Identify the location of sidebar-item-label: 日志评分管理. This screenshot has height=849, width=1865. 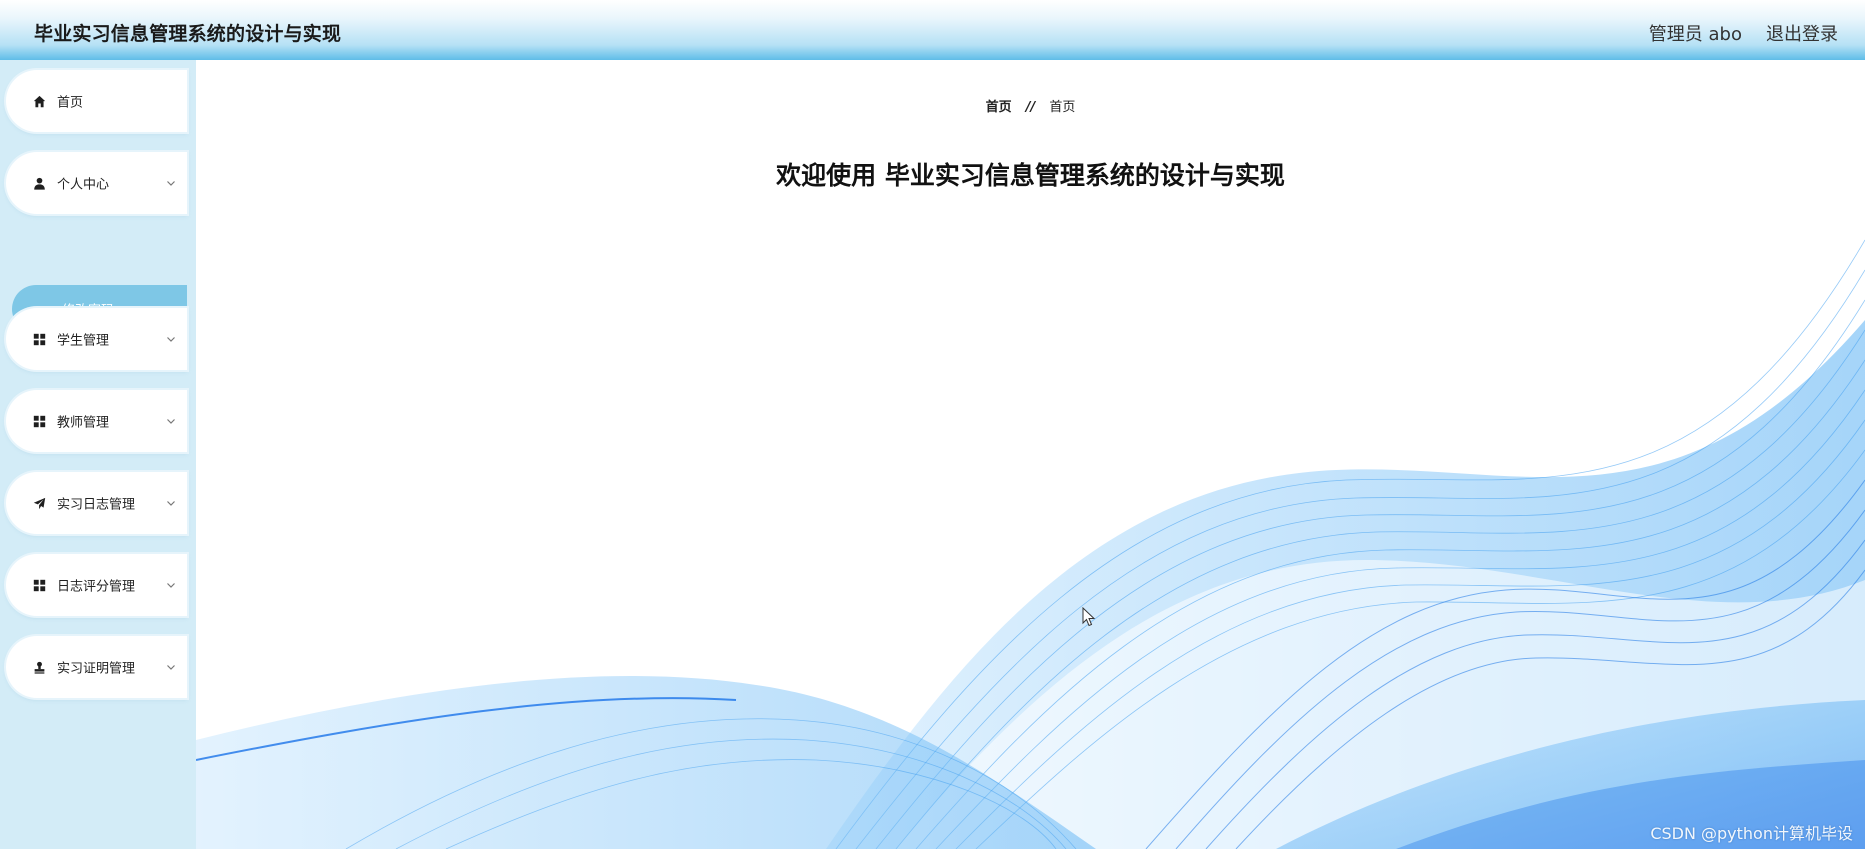
(96, 587).